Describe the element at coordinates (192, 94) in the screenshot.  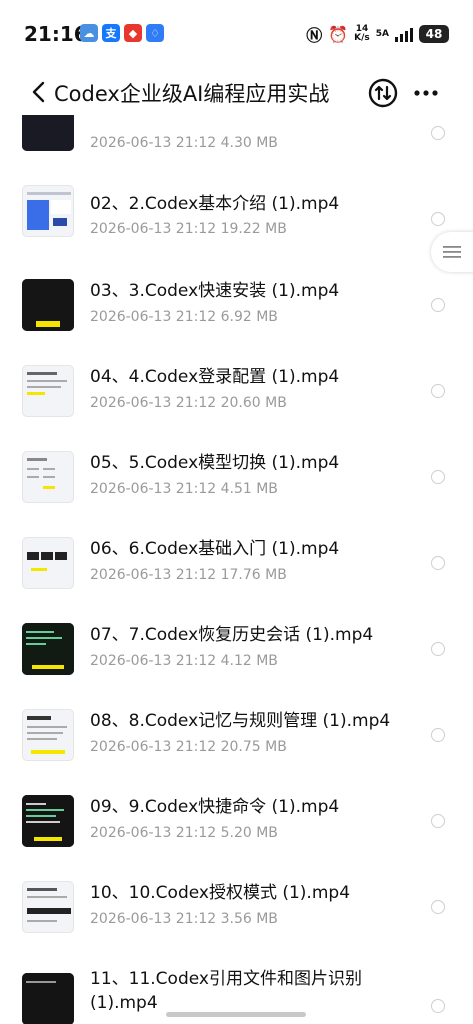
I see `page-title: Codex企业级AI编程应用实战` at that location.